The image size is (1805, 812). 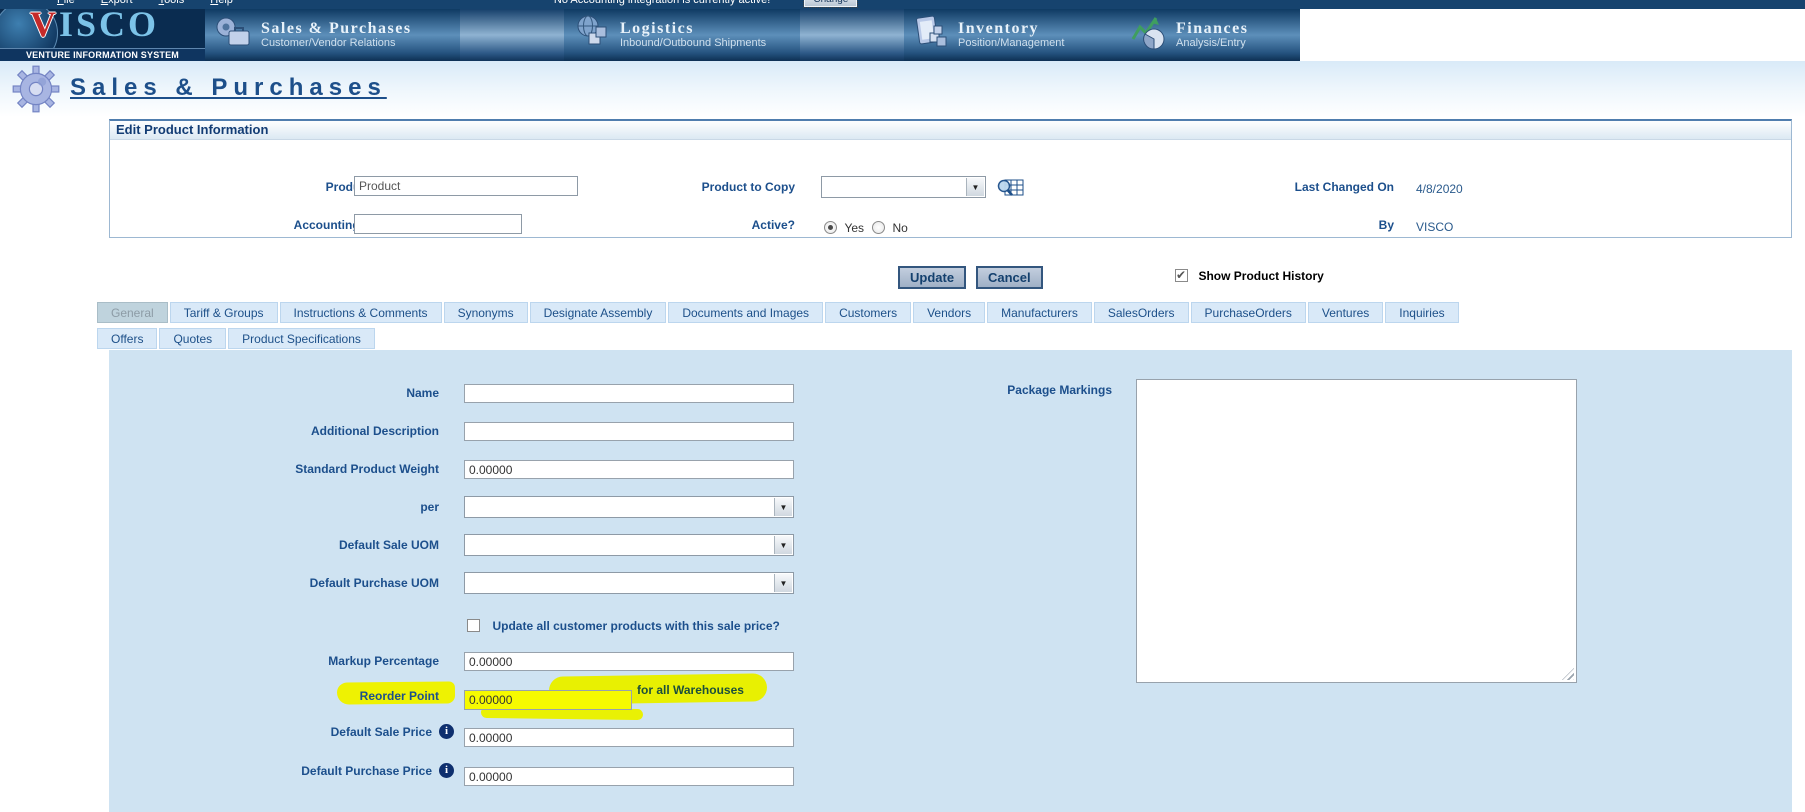 What do you see at coordinates (1009, 277) in the screenshot?
I see `cancel-button: Cancel` at bounding box center [1009, 277].